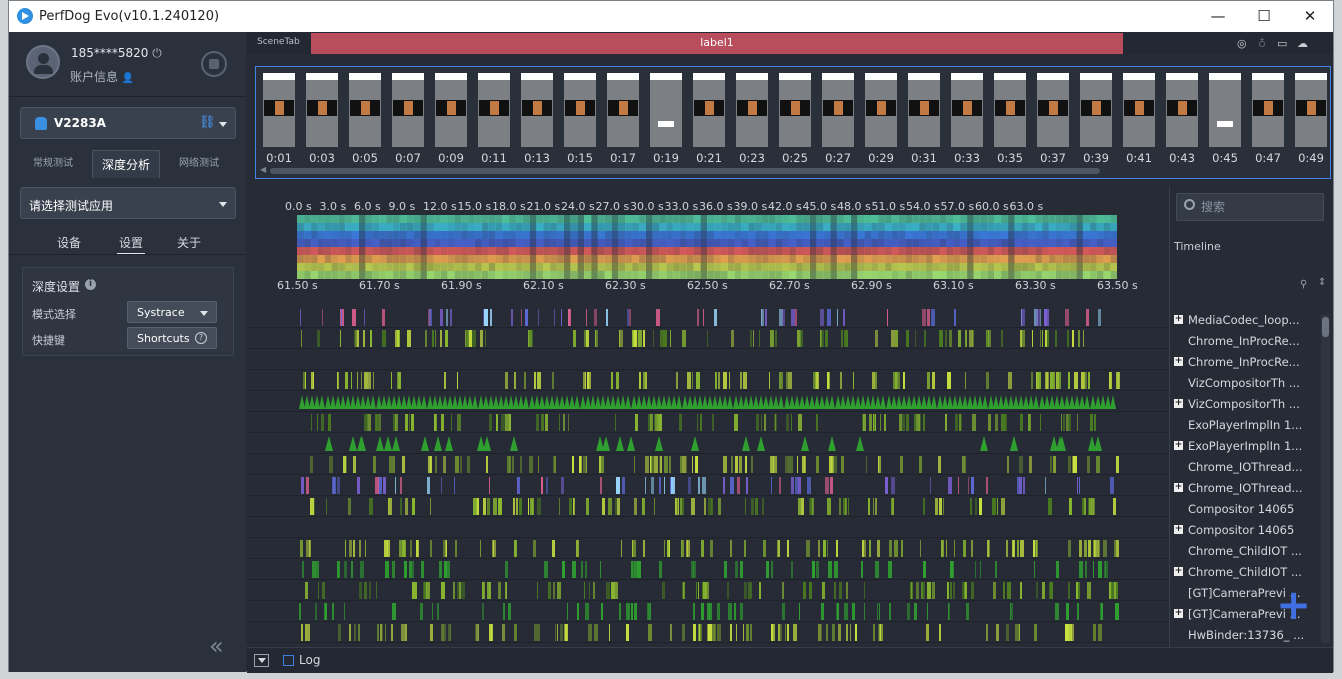 The width and height of the screenshot is (1342, 679). What do you see at coordinates (288, 660) in the screenshot?
I see `log-checkbox` at bounding box center [288, 660].